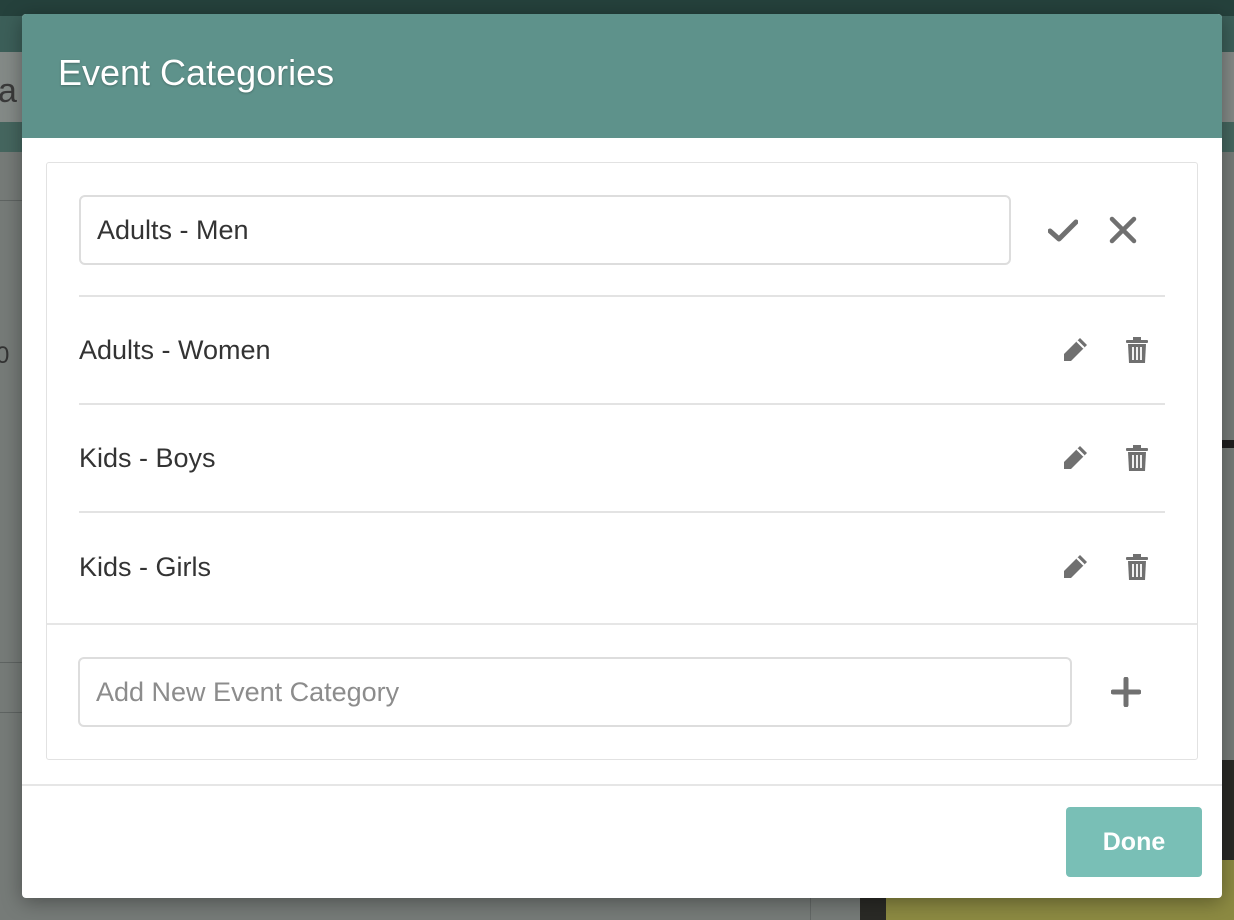 Image resolution: width=1234 pixels, height=920 pixels. Describe the element at coordinates (1126, 692) in the screenshot. I see `plus-icon` at that location.